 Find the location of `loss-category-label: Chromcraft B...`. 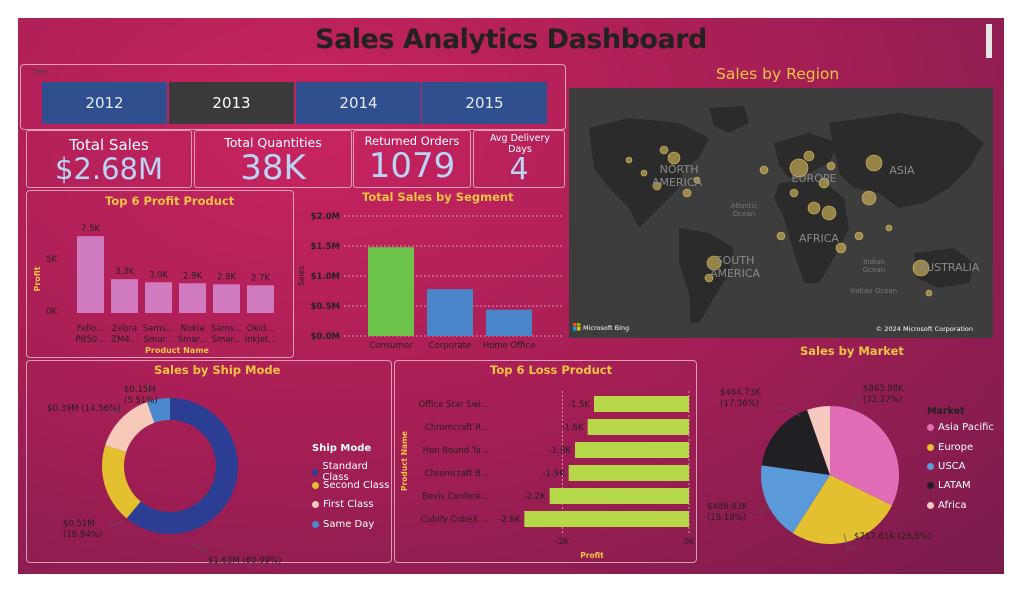

loss-category-label: Chromcraft B... is located at coordinates (457, 474).